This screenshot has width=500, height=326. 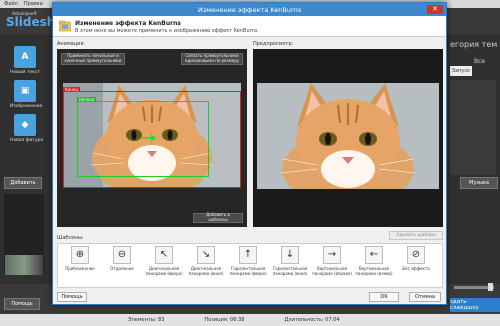 I want to click on category-heading: егория тем, so click(x=474, y=44).